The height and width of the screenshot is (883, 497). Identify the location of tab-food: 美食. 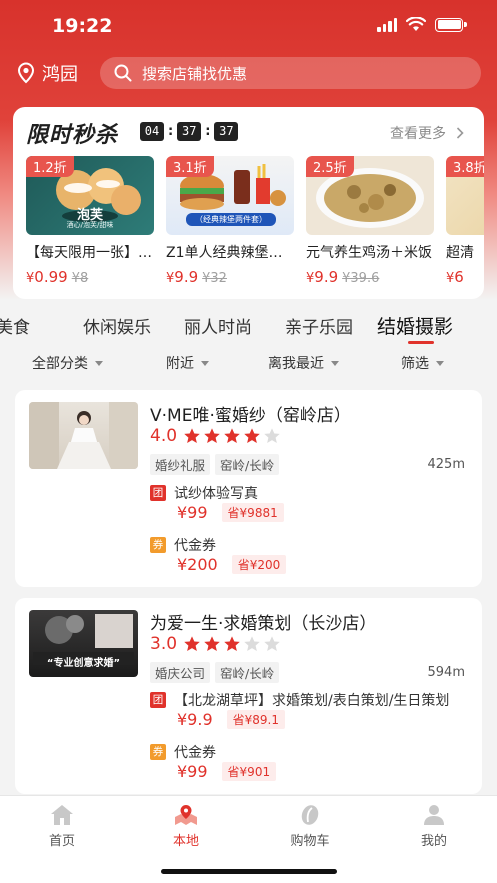
(15, 325).